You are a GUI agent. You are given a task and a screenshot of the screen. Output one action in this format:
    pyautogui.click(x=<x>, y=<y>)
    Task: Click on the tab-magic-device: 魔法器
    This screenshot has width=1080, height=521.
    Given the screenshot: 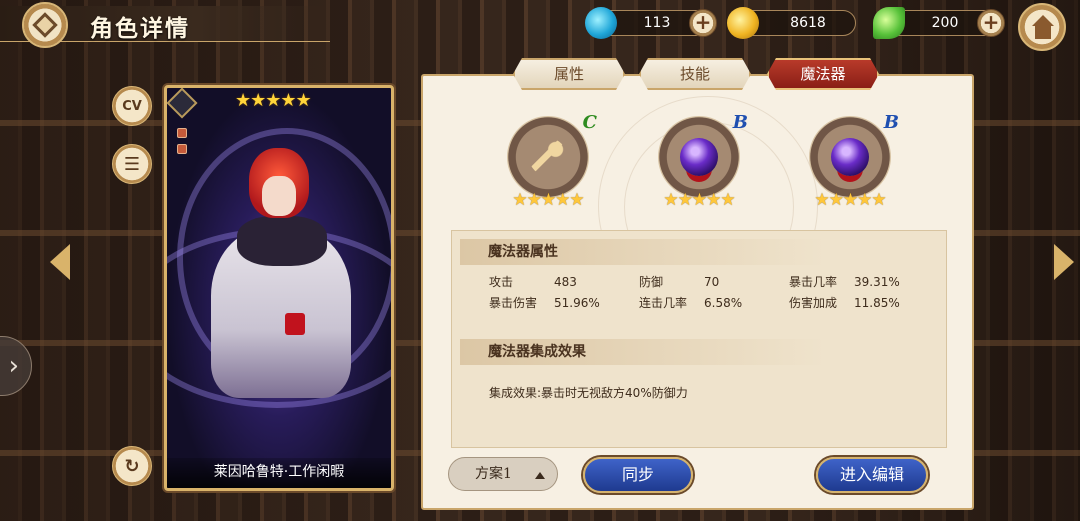 What is the action you would take?
    pyautogui.click(x=823, y=74)
    